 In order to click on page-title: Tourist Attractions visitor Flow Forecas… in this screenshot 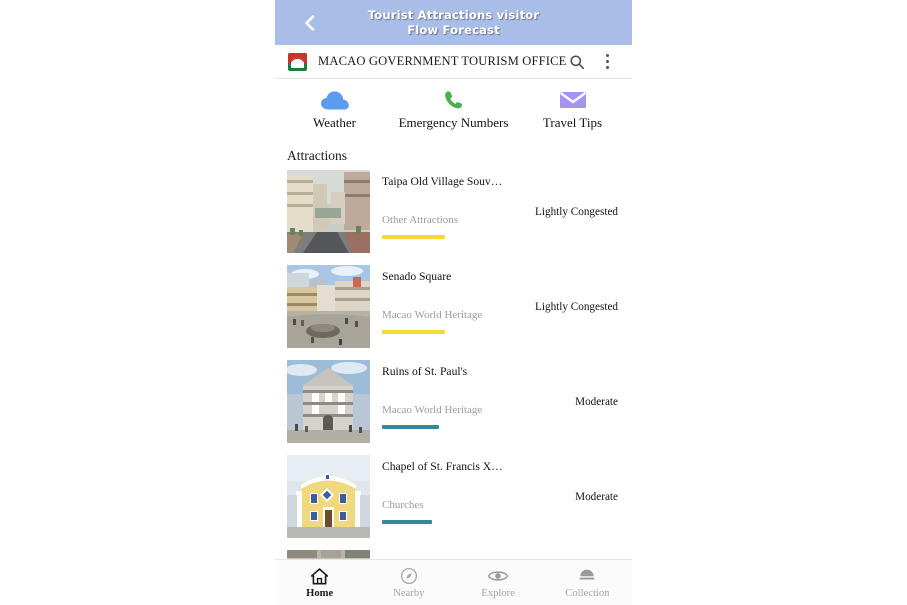, I will do `click(454, 23)`.